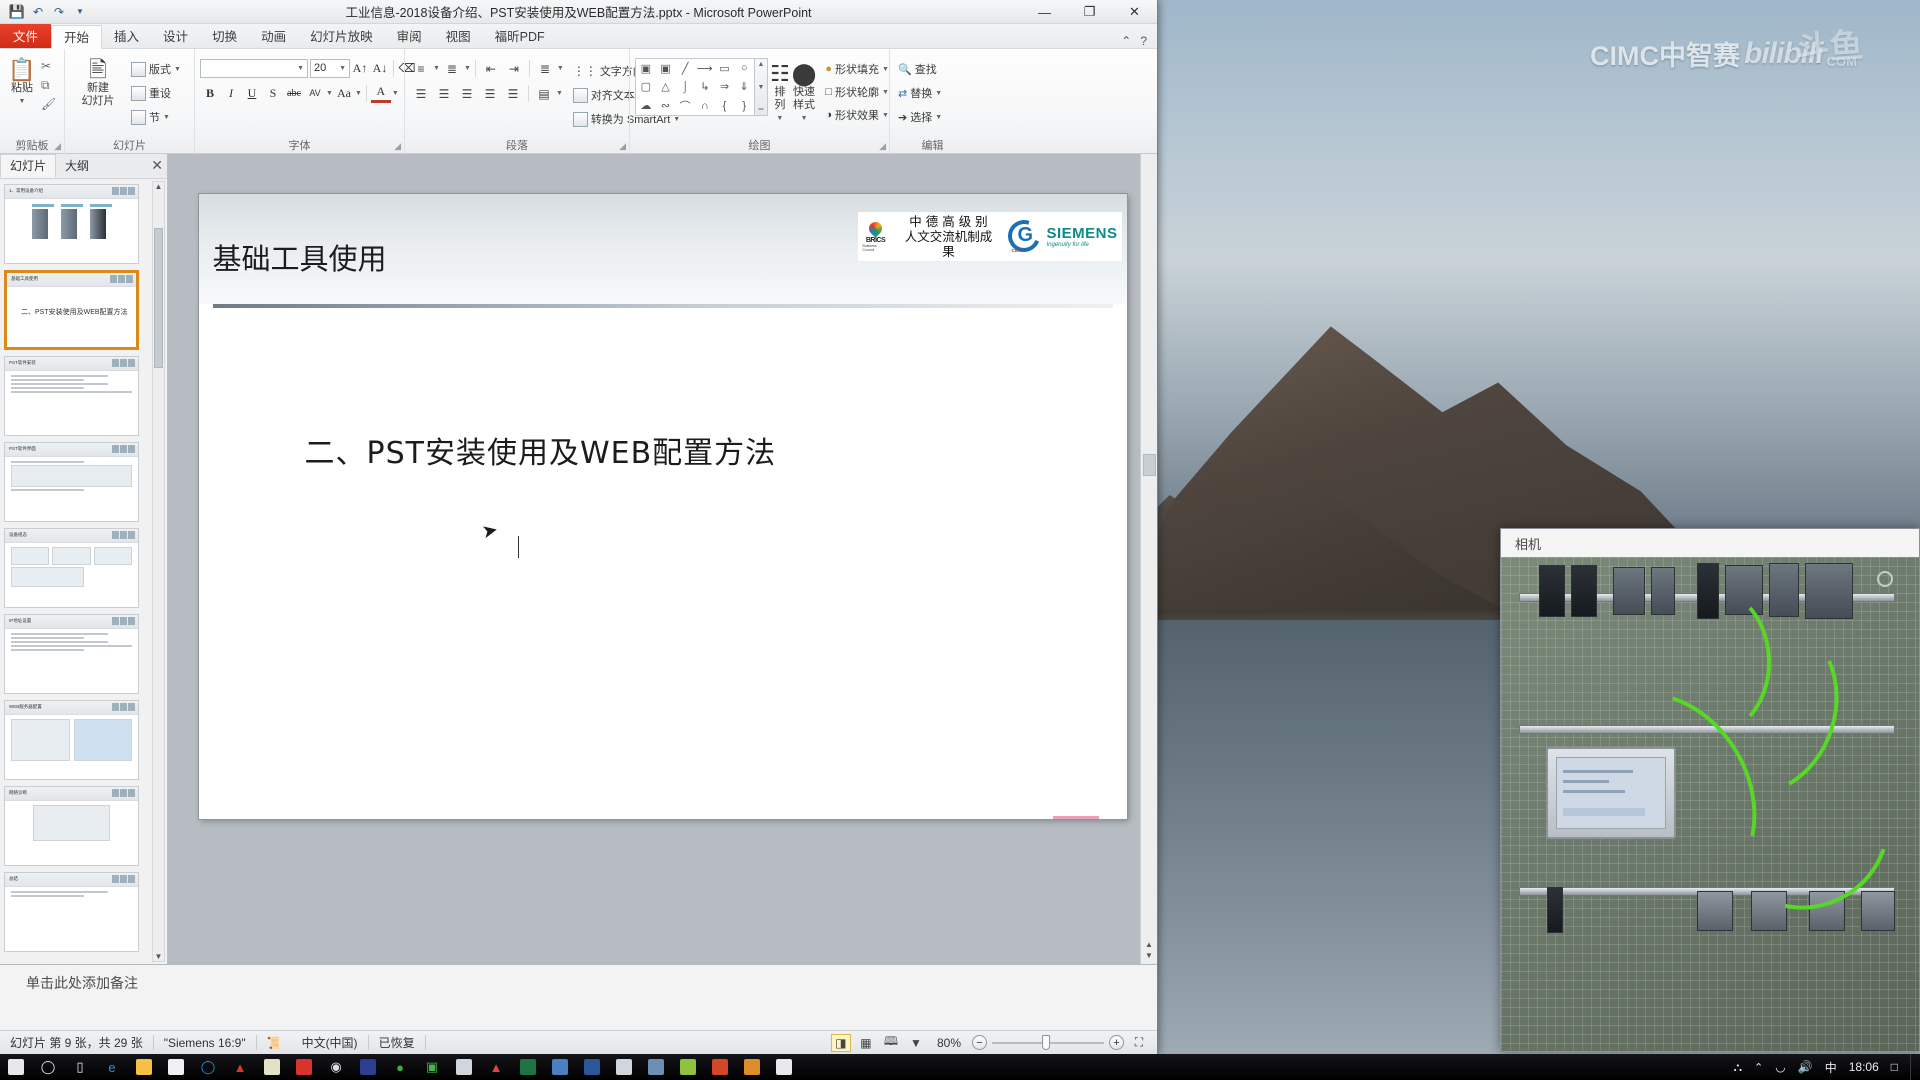 The image size is (1920, 1080). I want to click on word-icon, so click(592, 1067).